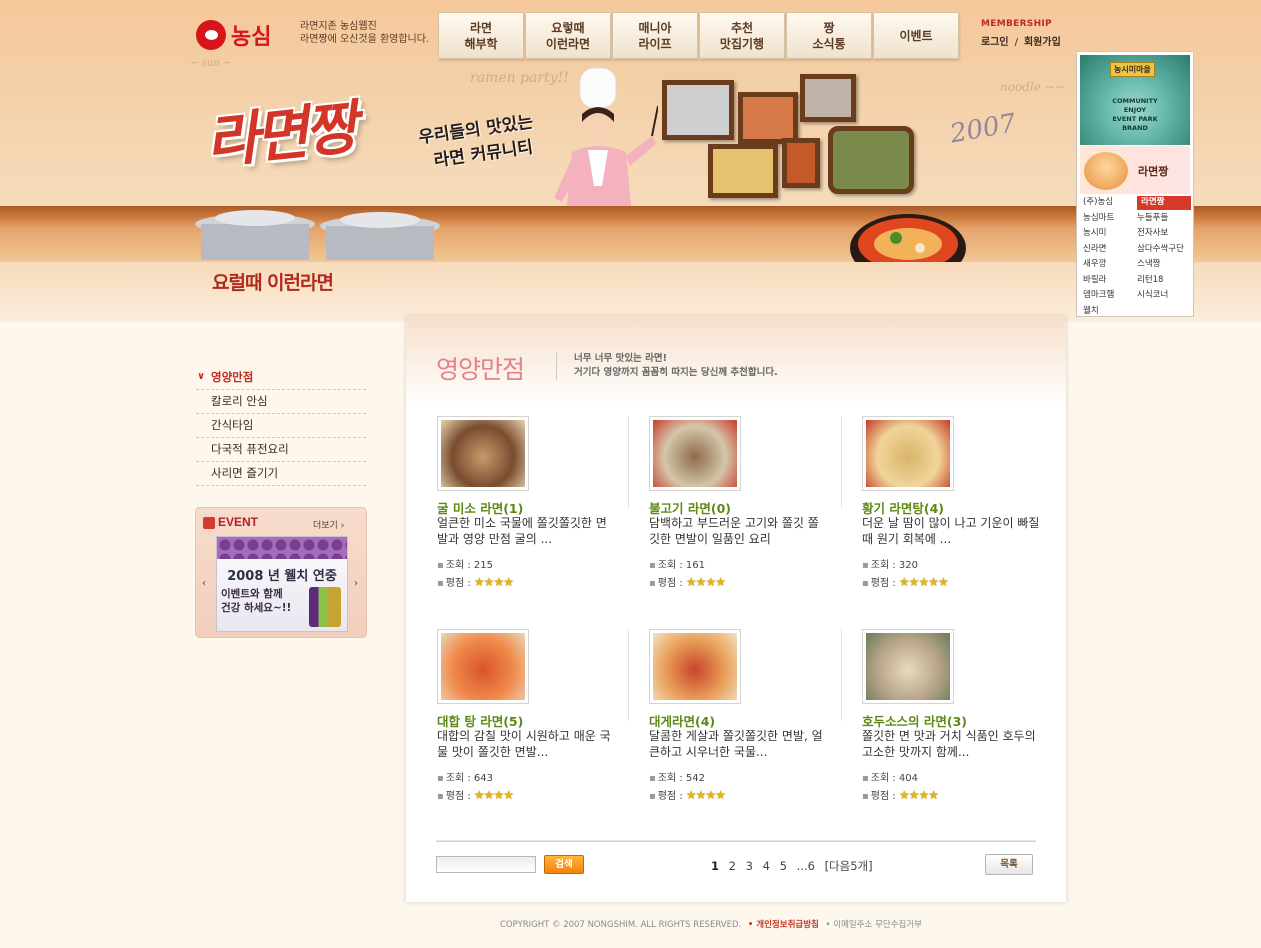 Image resolution: width=1261 pixels, height=948 pixels. I want to click on search-button: 검색, so click(564, 864).